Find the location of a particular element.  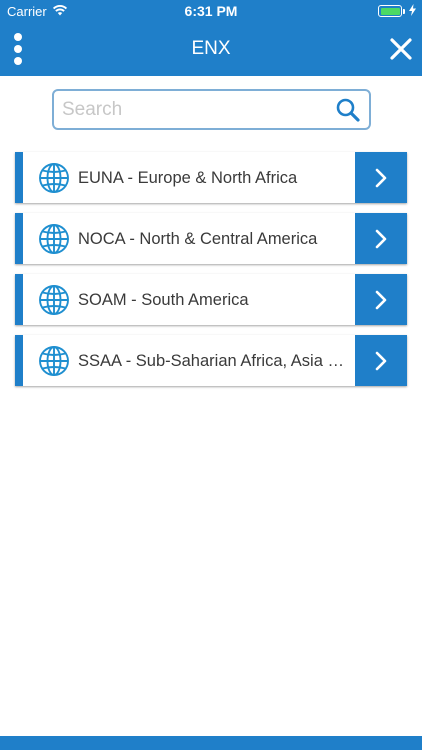

charging-icon is located at coordinates (412, 11).